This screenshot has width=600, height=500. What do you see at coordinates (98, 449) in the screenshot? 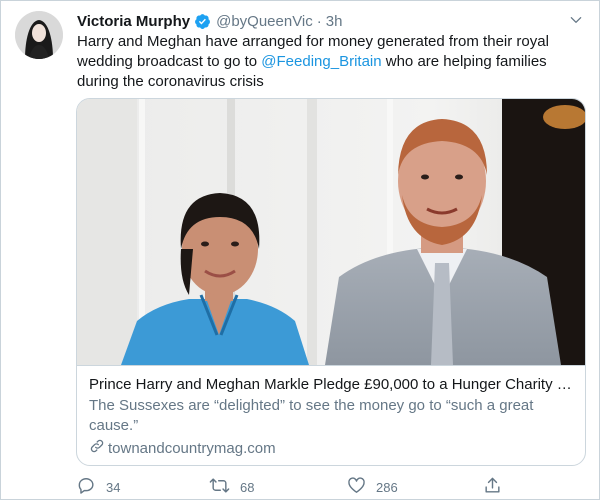
I see `link-icon` at bounding box center [98, 449].